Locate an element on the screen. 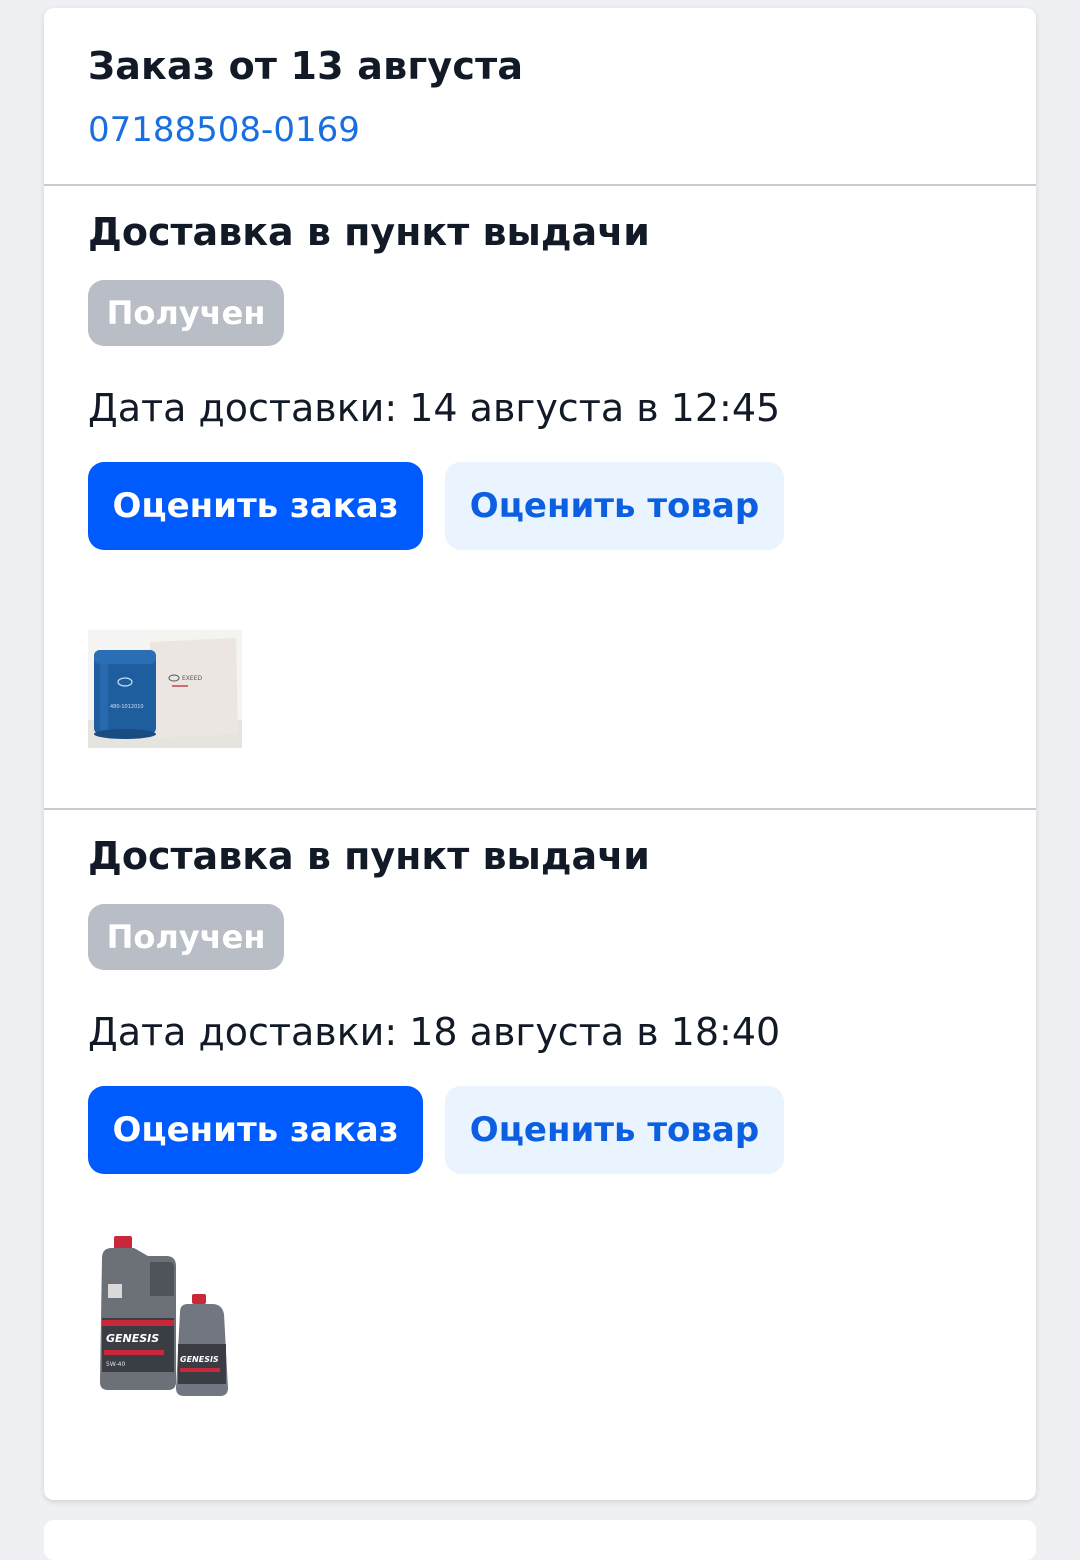  delivery-date: Дата доставки: 14 августа в 12:45 is located at coordinates (434, 408).